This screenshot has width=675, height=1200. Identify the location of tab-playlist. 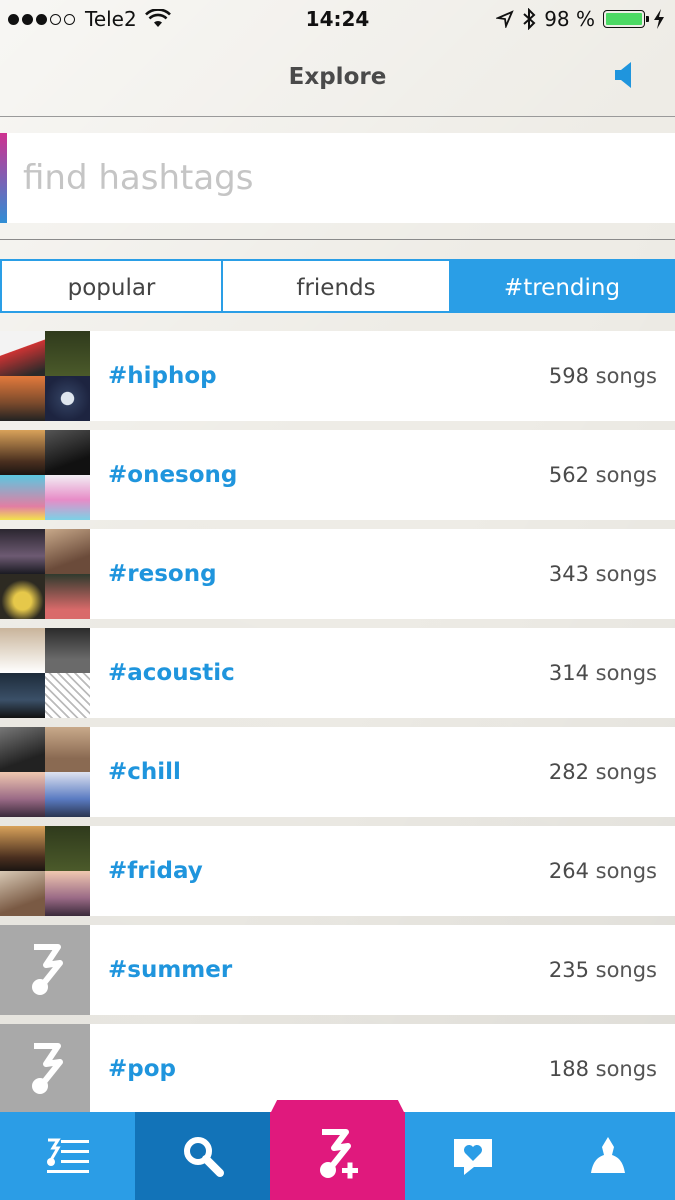
(67, 1156).